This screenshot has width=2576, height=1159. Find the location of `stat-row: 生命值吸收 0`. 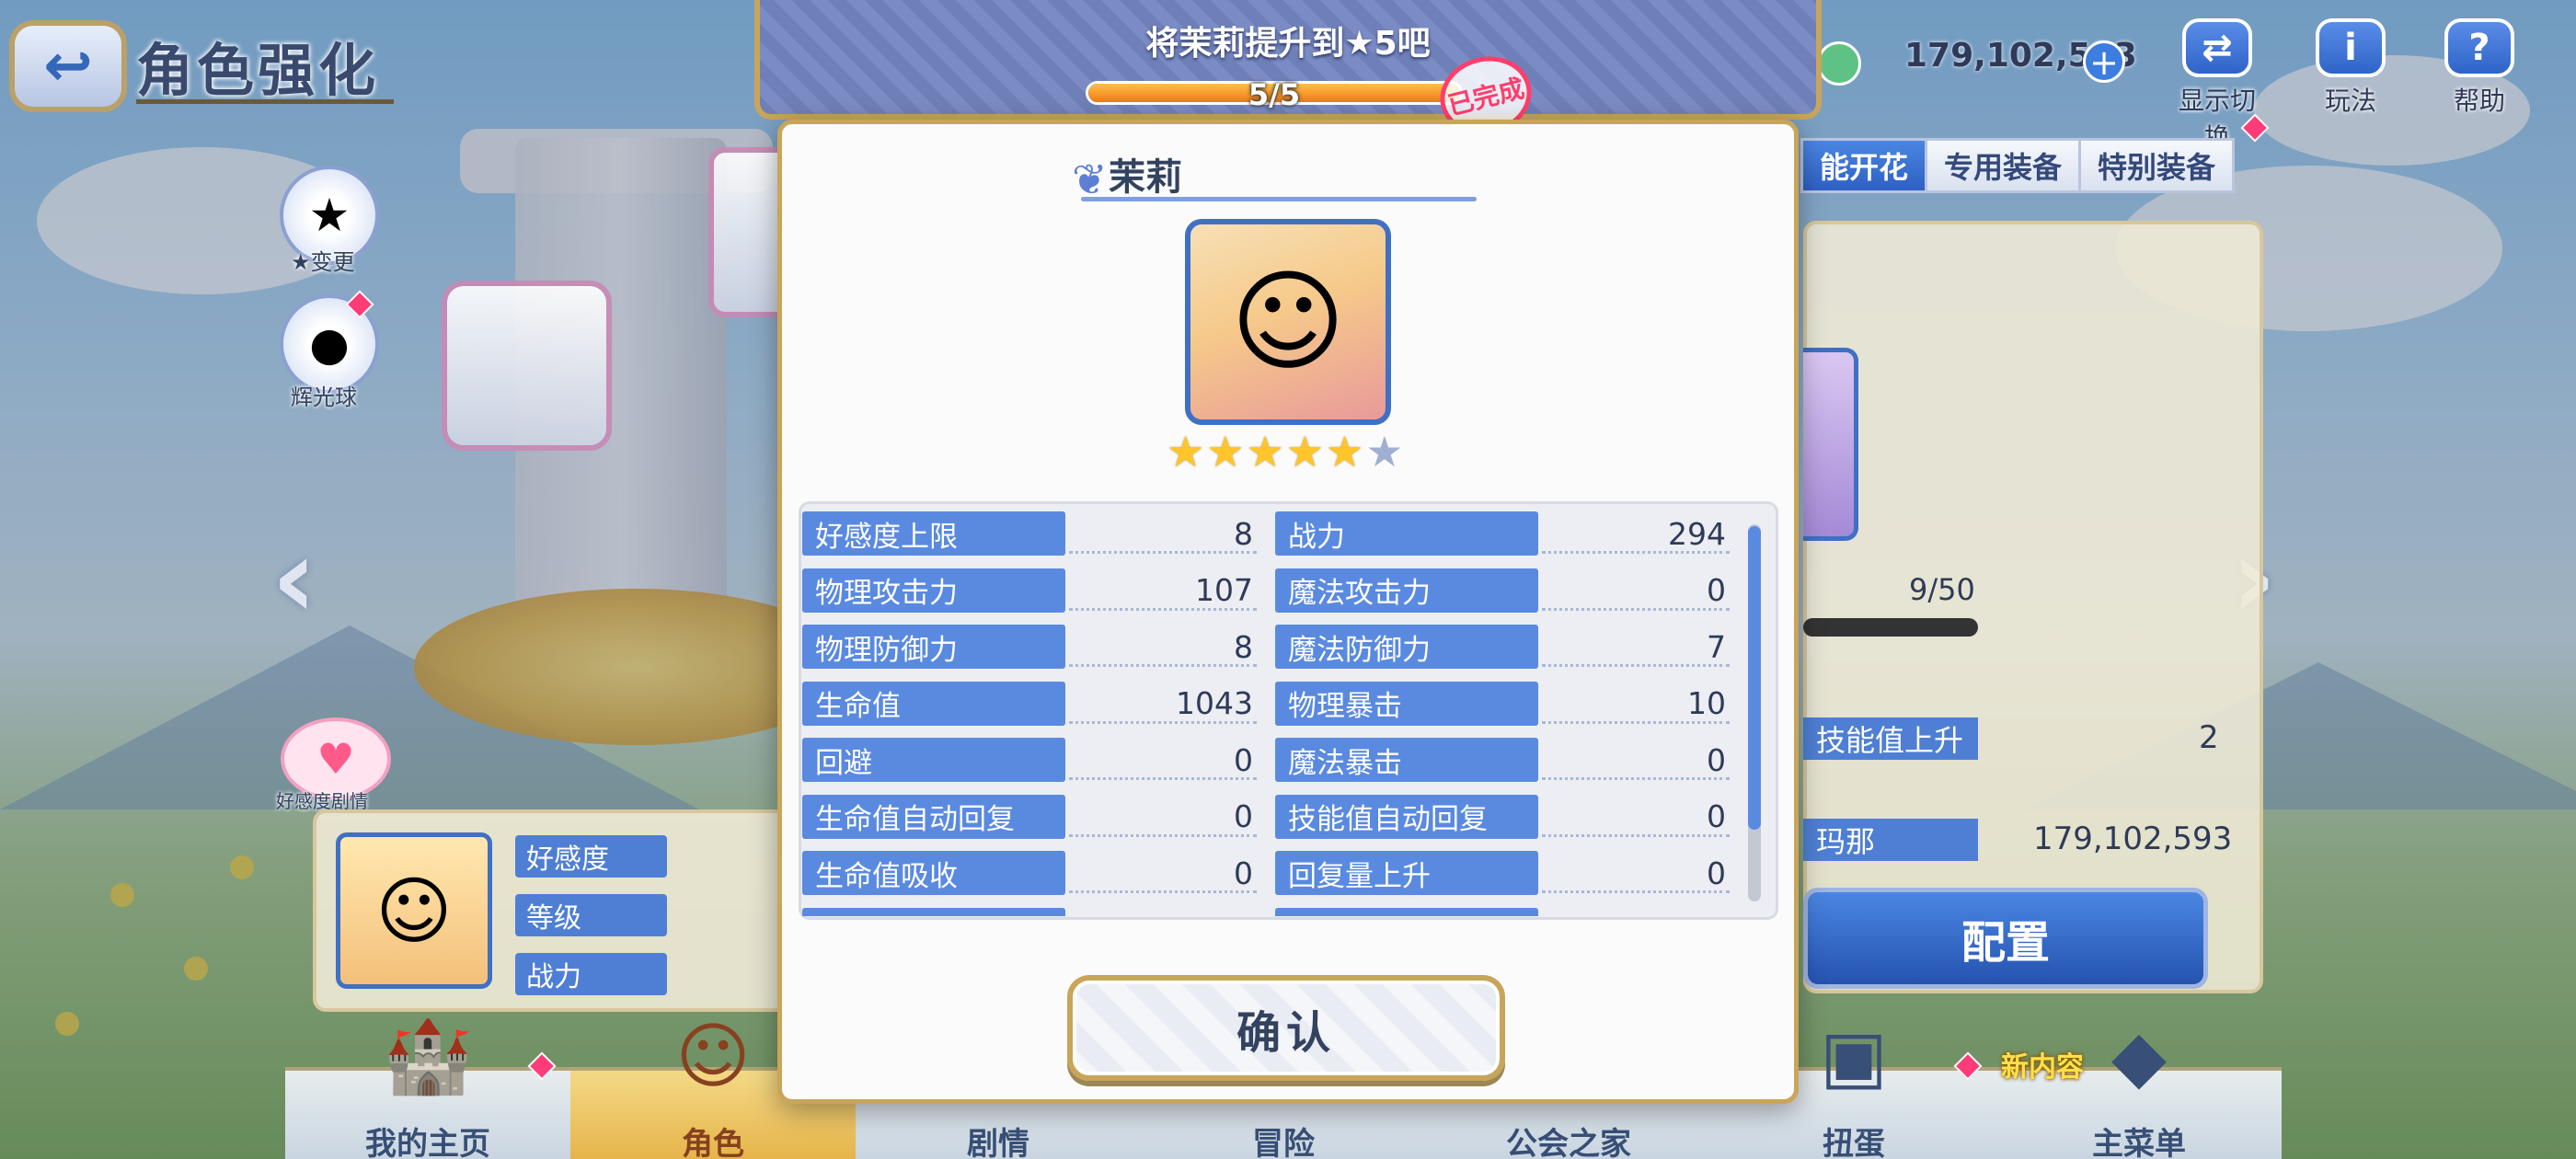

stat-row: 生命值吸收 0 is located at coordinates (1032, 873).